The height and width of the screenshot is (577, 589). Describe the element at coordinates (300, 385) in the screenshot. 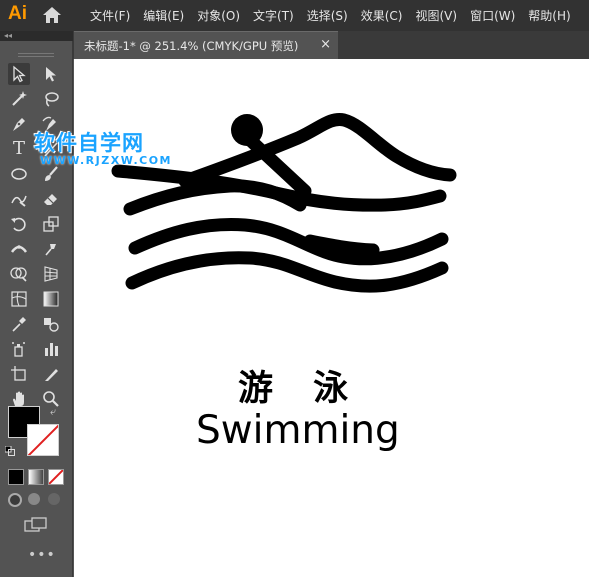

I see `artwork-chinese-title: 游 泳` at that location.